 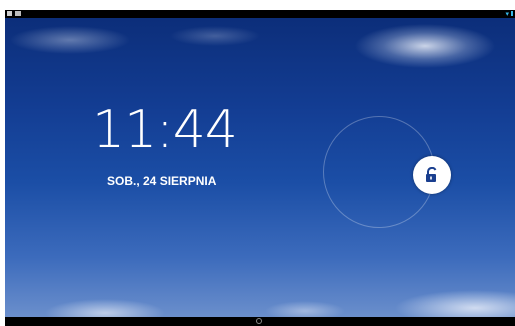 What do you see at coordinates (18, 13) in the screenshot?
I see `image-notification-icon` at bounding box center [18, 13].